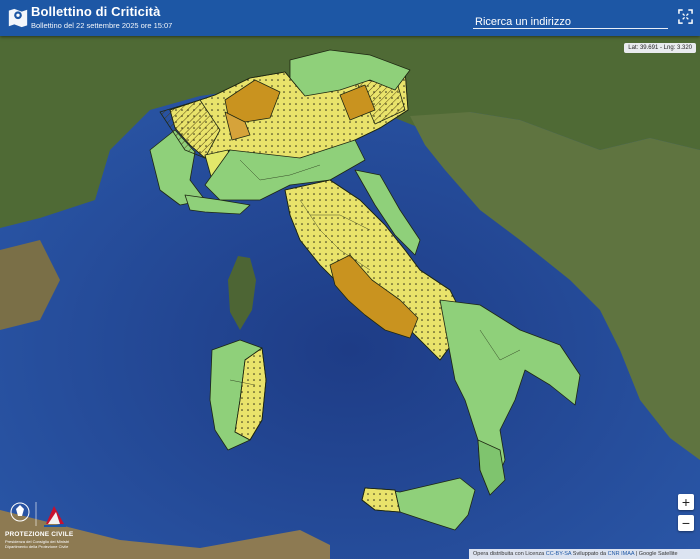  What do you see at coordinates (38, 514) in the screenshot?
I see `protezione-civile-logo` at bounding box center [38, 514].